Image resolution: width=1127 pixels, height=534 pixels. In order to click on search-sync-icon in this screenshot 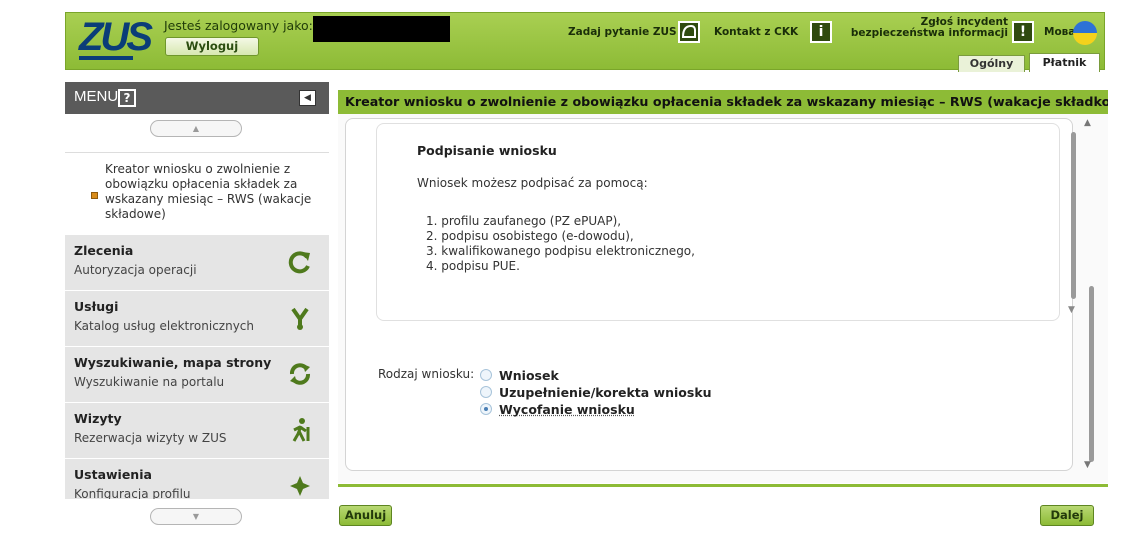, I will do `click(300, 375)`.